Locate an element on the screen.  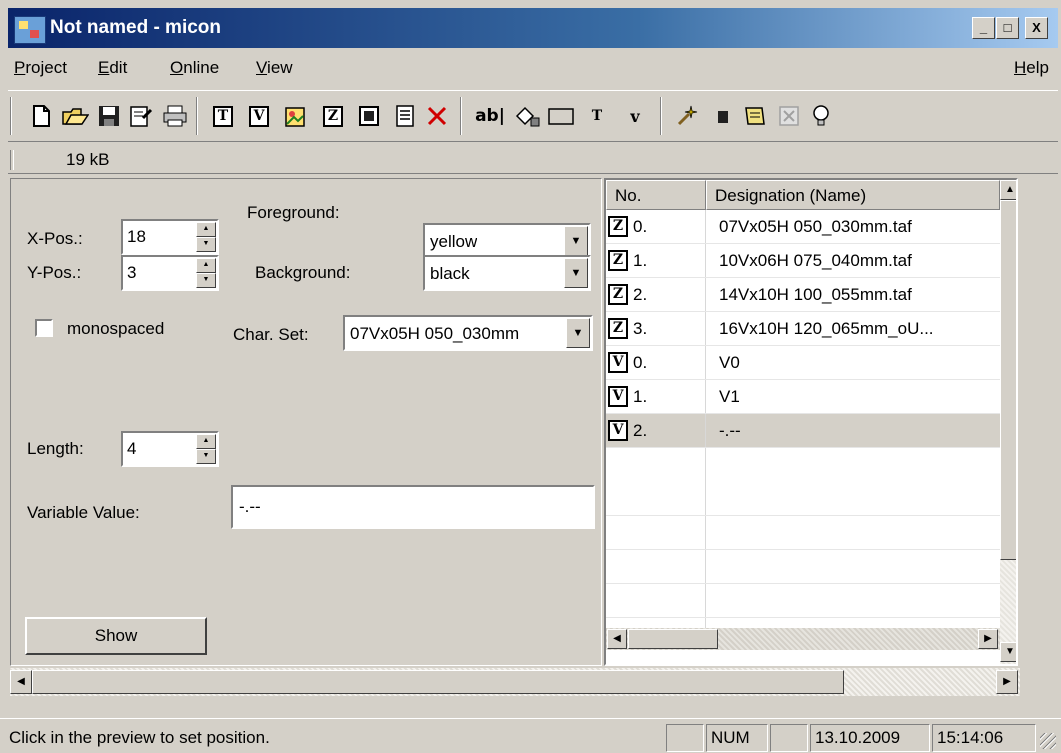
delete-icon is located at coordinates (437, 116).